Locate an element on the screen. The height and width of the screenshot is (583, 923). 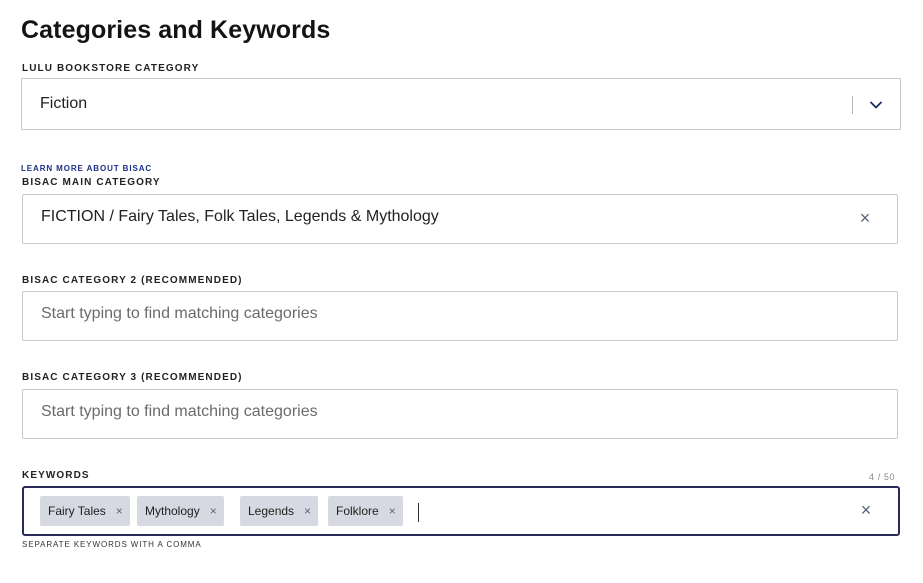
bisac-main-label: BISAC Main Category is located at coordinates (91, 182).